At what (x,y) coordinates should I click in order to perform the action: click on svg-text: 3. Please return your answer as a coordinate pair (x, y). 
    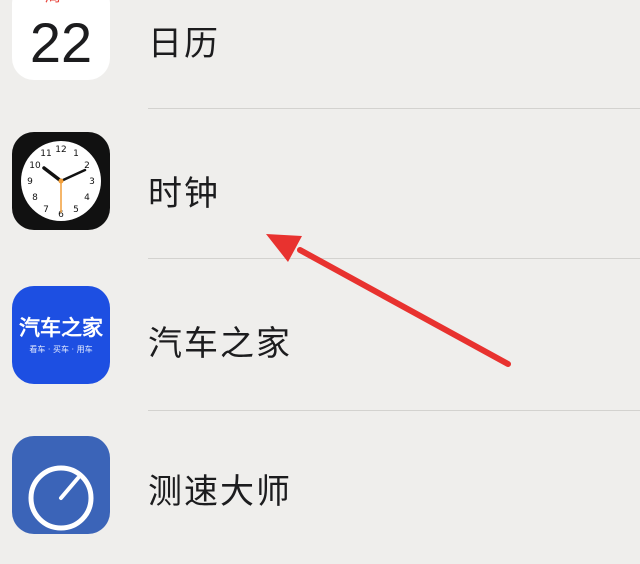
    Looking at the image, I should click on (92, 182).